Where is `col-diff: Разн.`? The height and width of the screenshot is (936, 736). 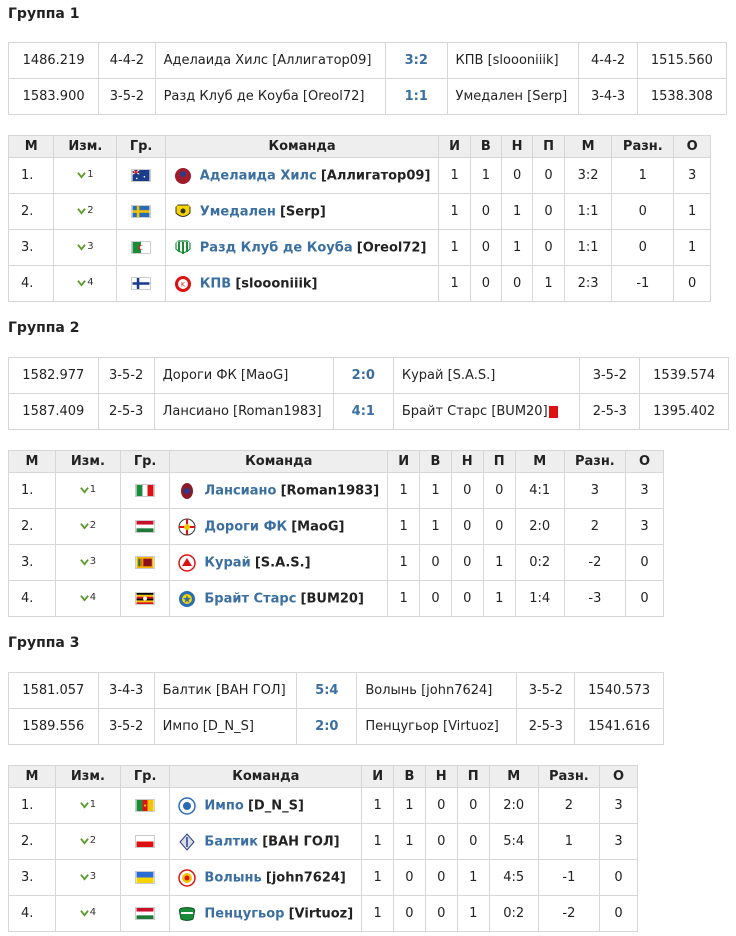
col-diff: Разн. is located at coordinates (595, 461).